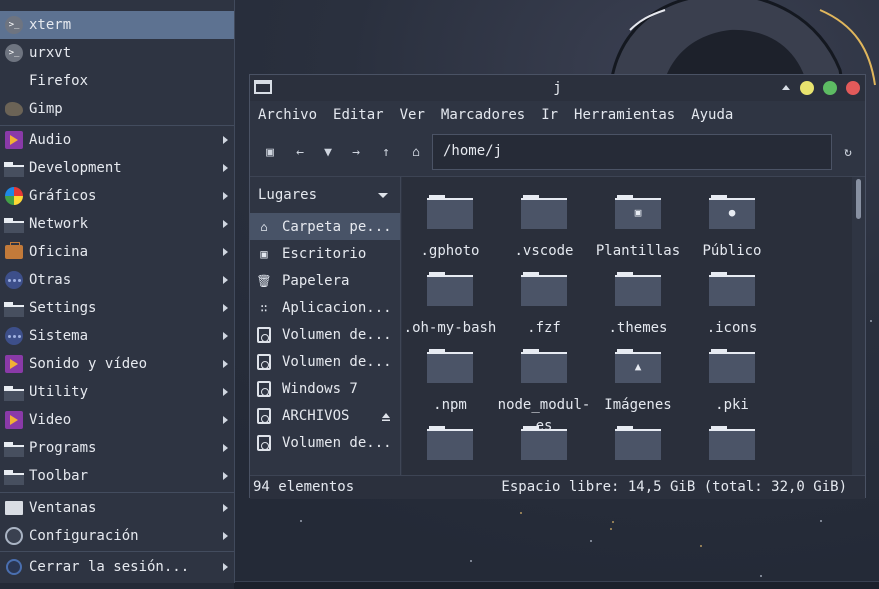 This screenshot has height=589, width=879. I want to click on title-bar: j, so click(557, 88).